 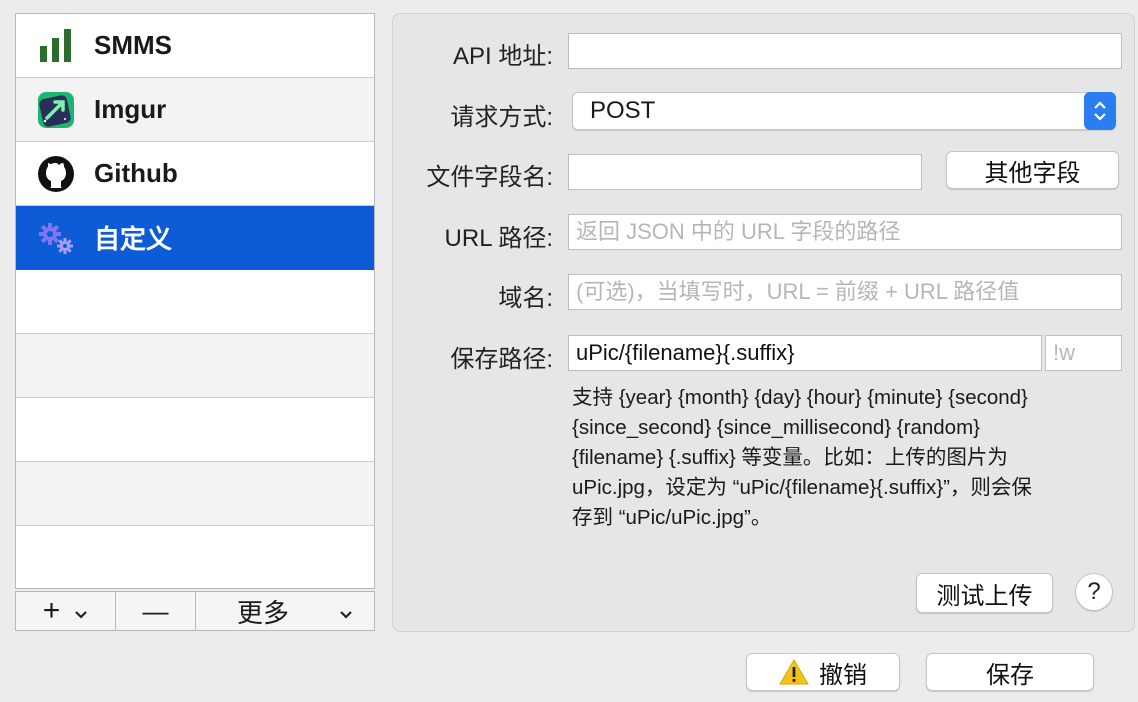 I want to click on question-icon: ?, so click(x=1094, y=591).